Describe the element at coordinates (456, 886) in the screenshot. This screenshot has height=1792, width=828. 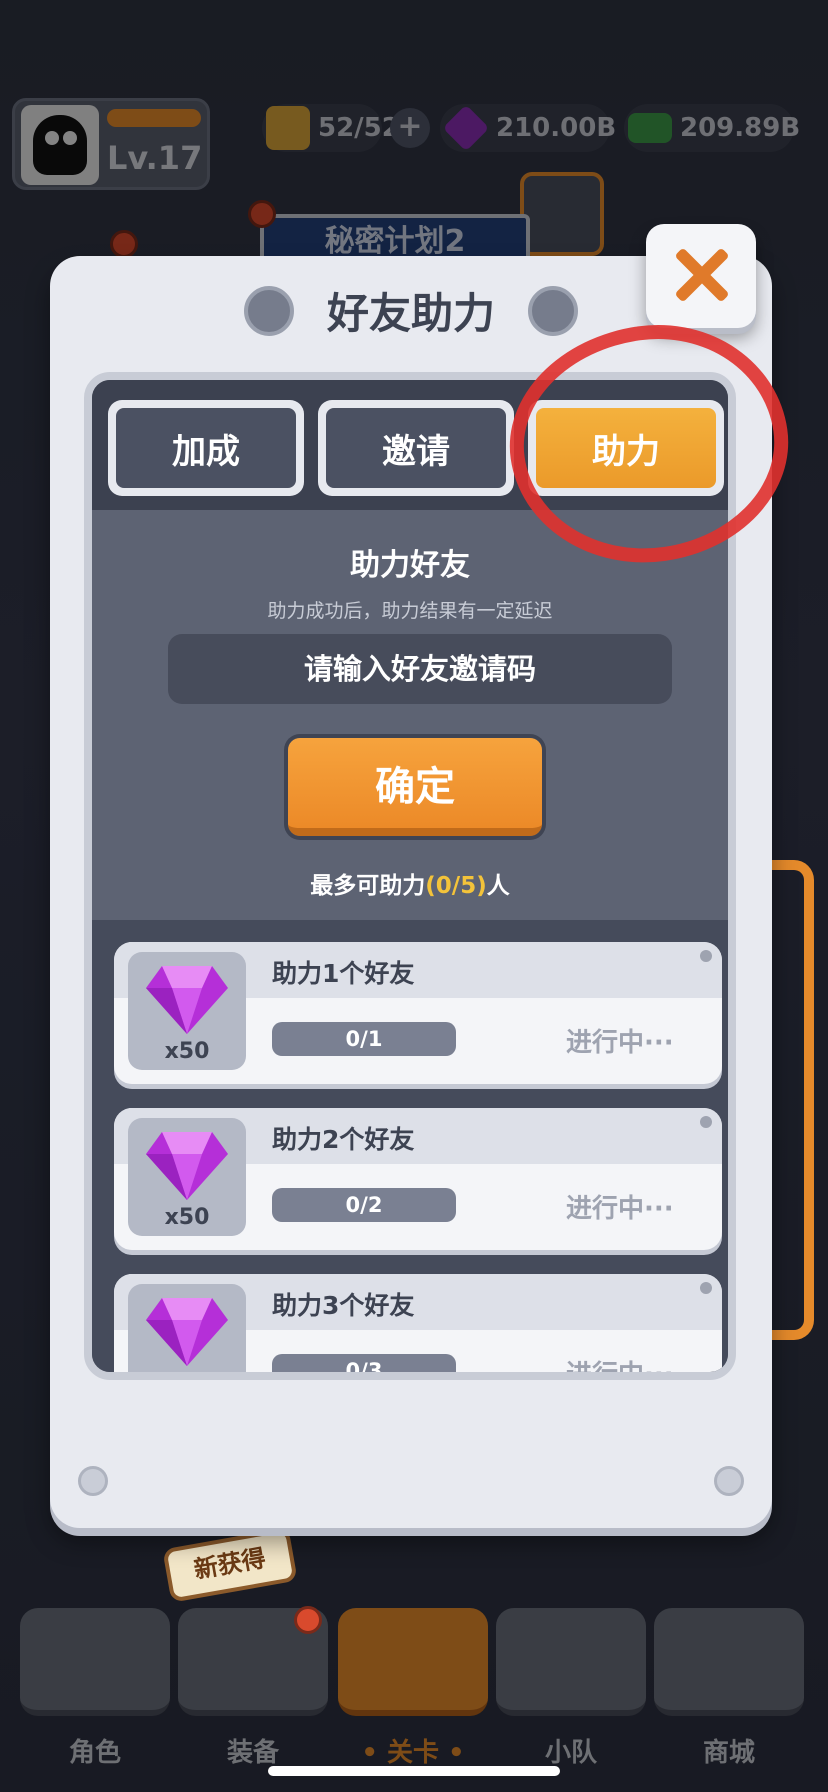
I see `limit-count: (0/5)` at that location.